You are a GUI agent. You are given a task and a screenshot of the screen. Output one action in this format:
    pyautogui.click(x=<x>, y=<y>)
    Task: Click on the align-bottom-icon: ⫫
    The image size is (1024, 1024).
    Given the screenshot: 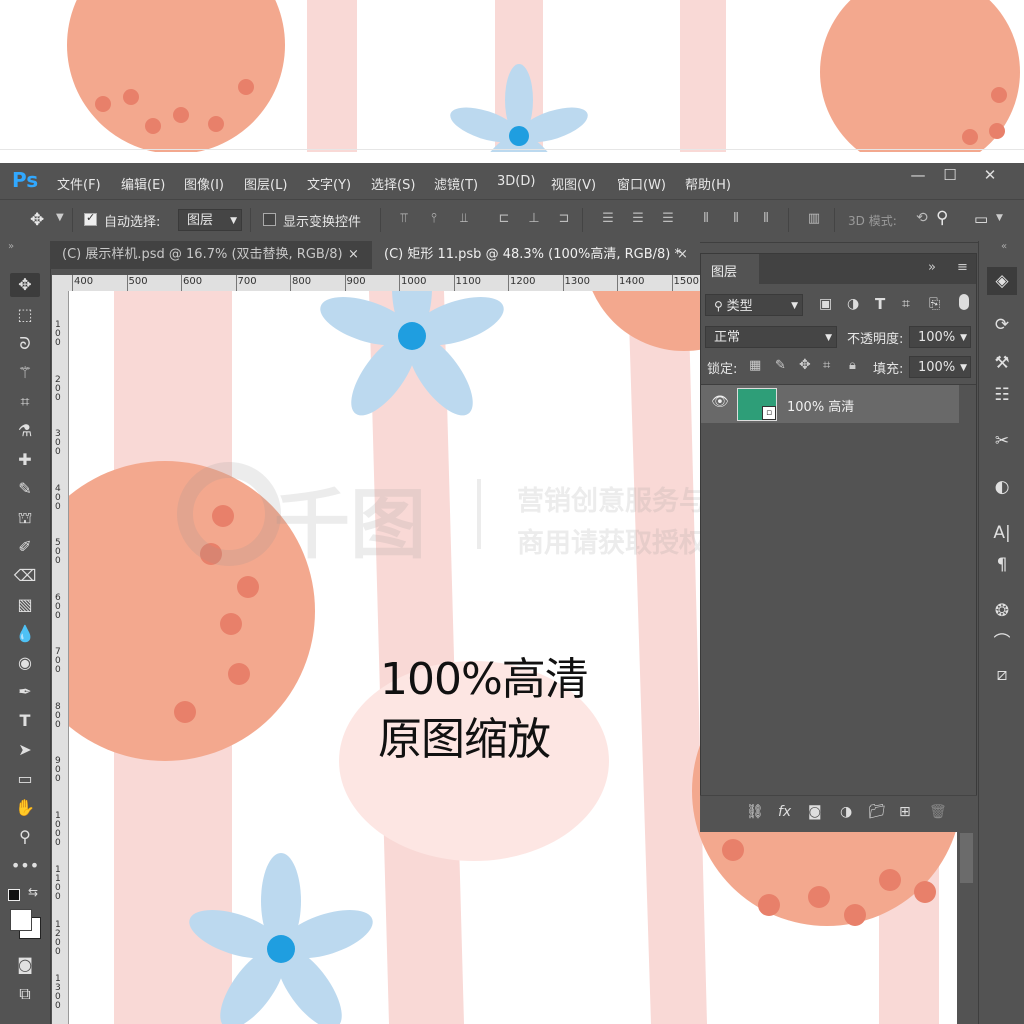 What is the action you would take?
    pyautogui.click(x=464, y=219)
    